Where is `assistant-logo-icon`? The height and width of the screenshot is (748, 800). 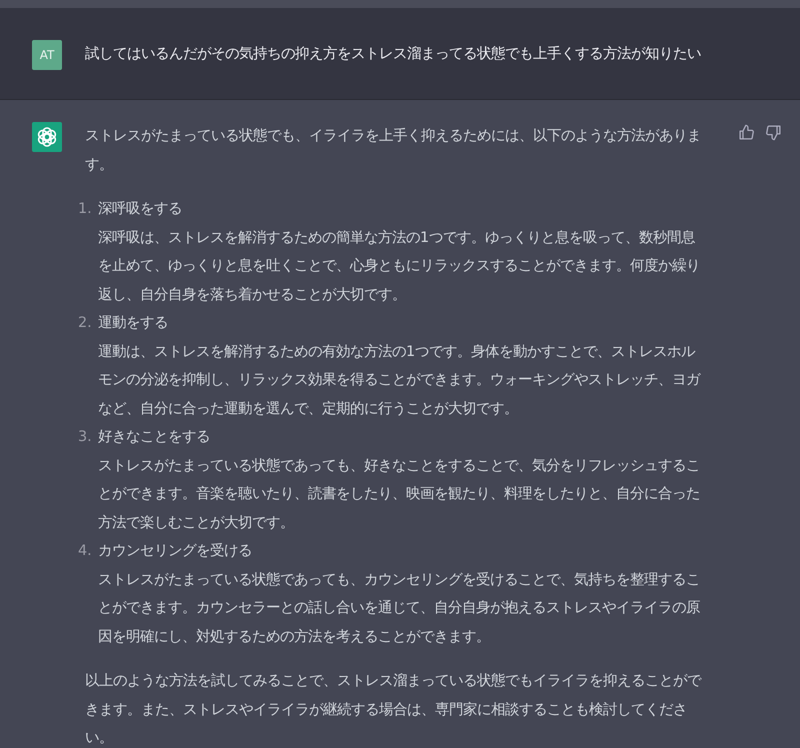
assistant-logo-icon is located at coordinates (47, 137).